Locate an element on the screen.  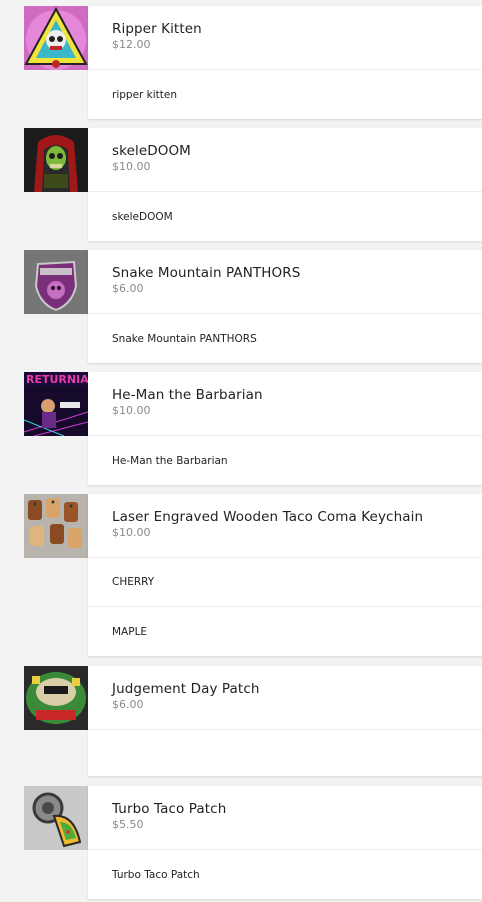
variant-row: ripper kitten is located at coordinates (285, 94).